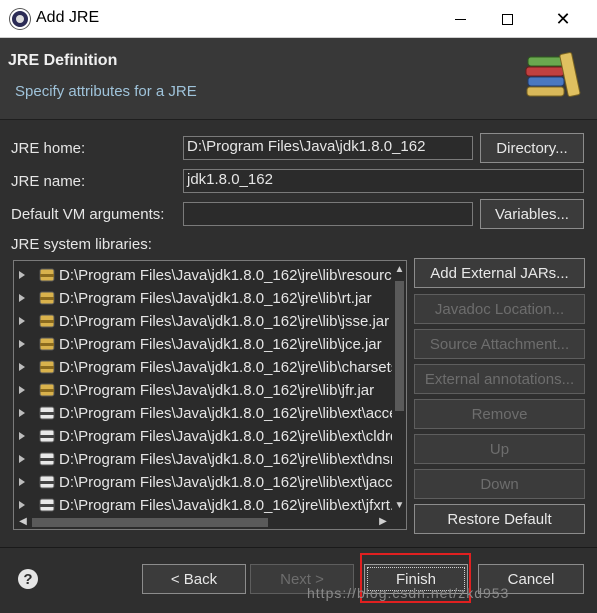 The width and height of the screenshot is (597, 613). Describe the element at coordinates (399, 506) in the screenshot. I see `scroll-down-icon: ▼` at that location.